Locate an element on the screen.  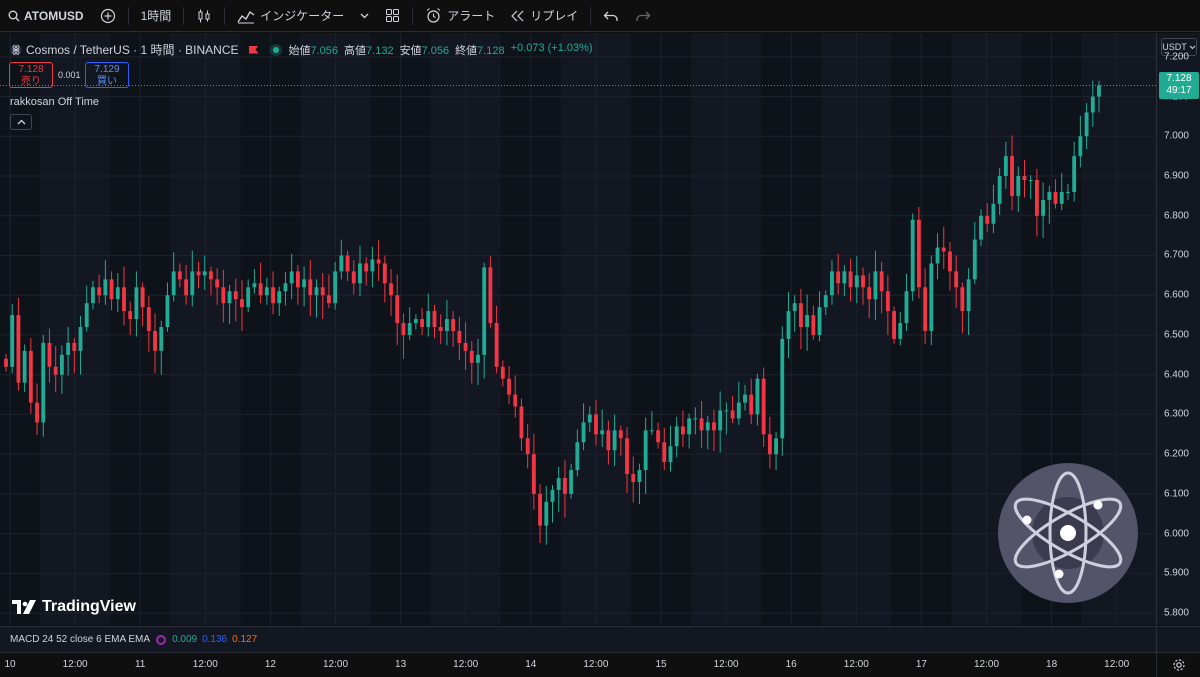
tradingview-logo: TradingView is located at coordinates (74, 607).